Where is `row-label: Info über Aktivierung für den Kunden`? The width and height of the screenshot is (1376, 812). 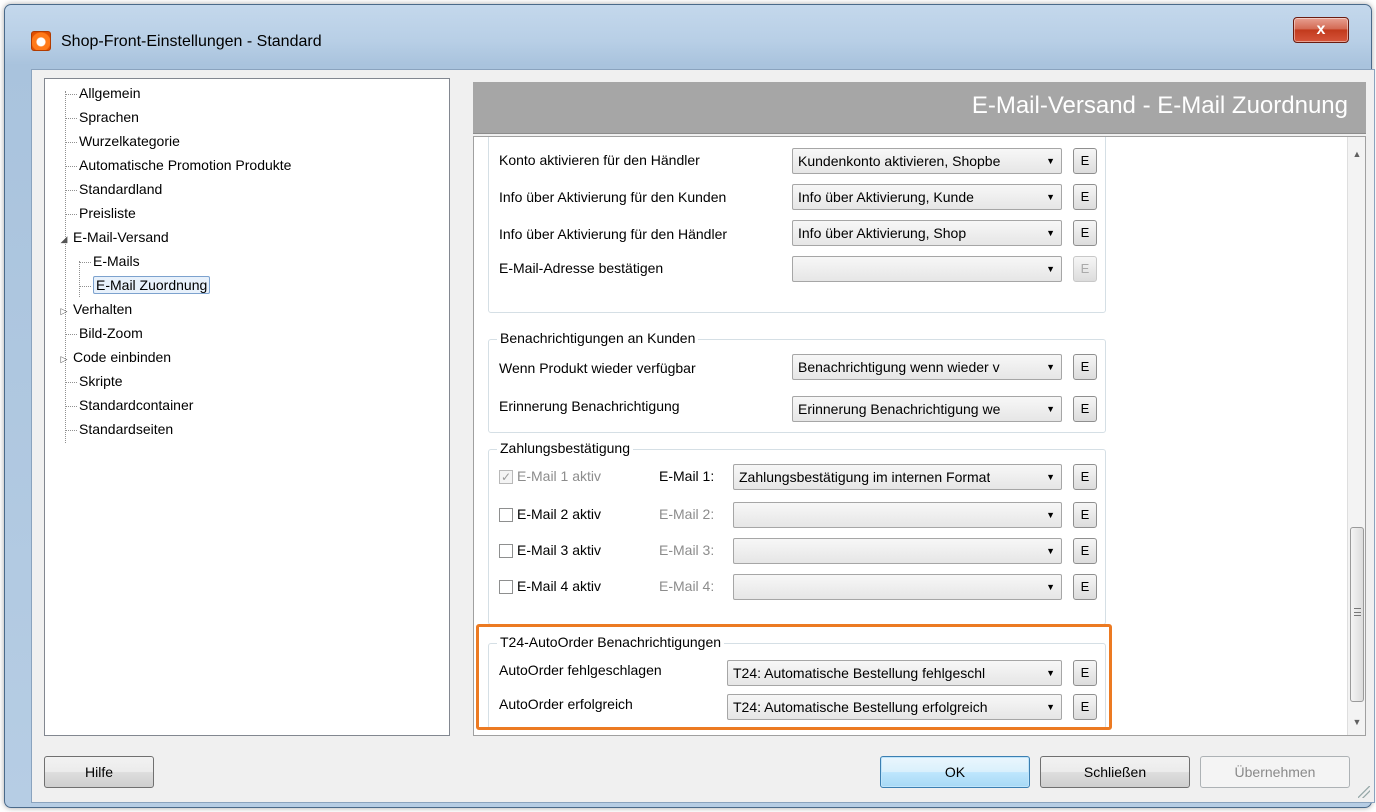 row-label: Info über Aktivierung für den Kunden is located at coordinates (613, 197).